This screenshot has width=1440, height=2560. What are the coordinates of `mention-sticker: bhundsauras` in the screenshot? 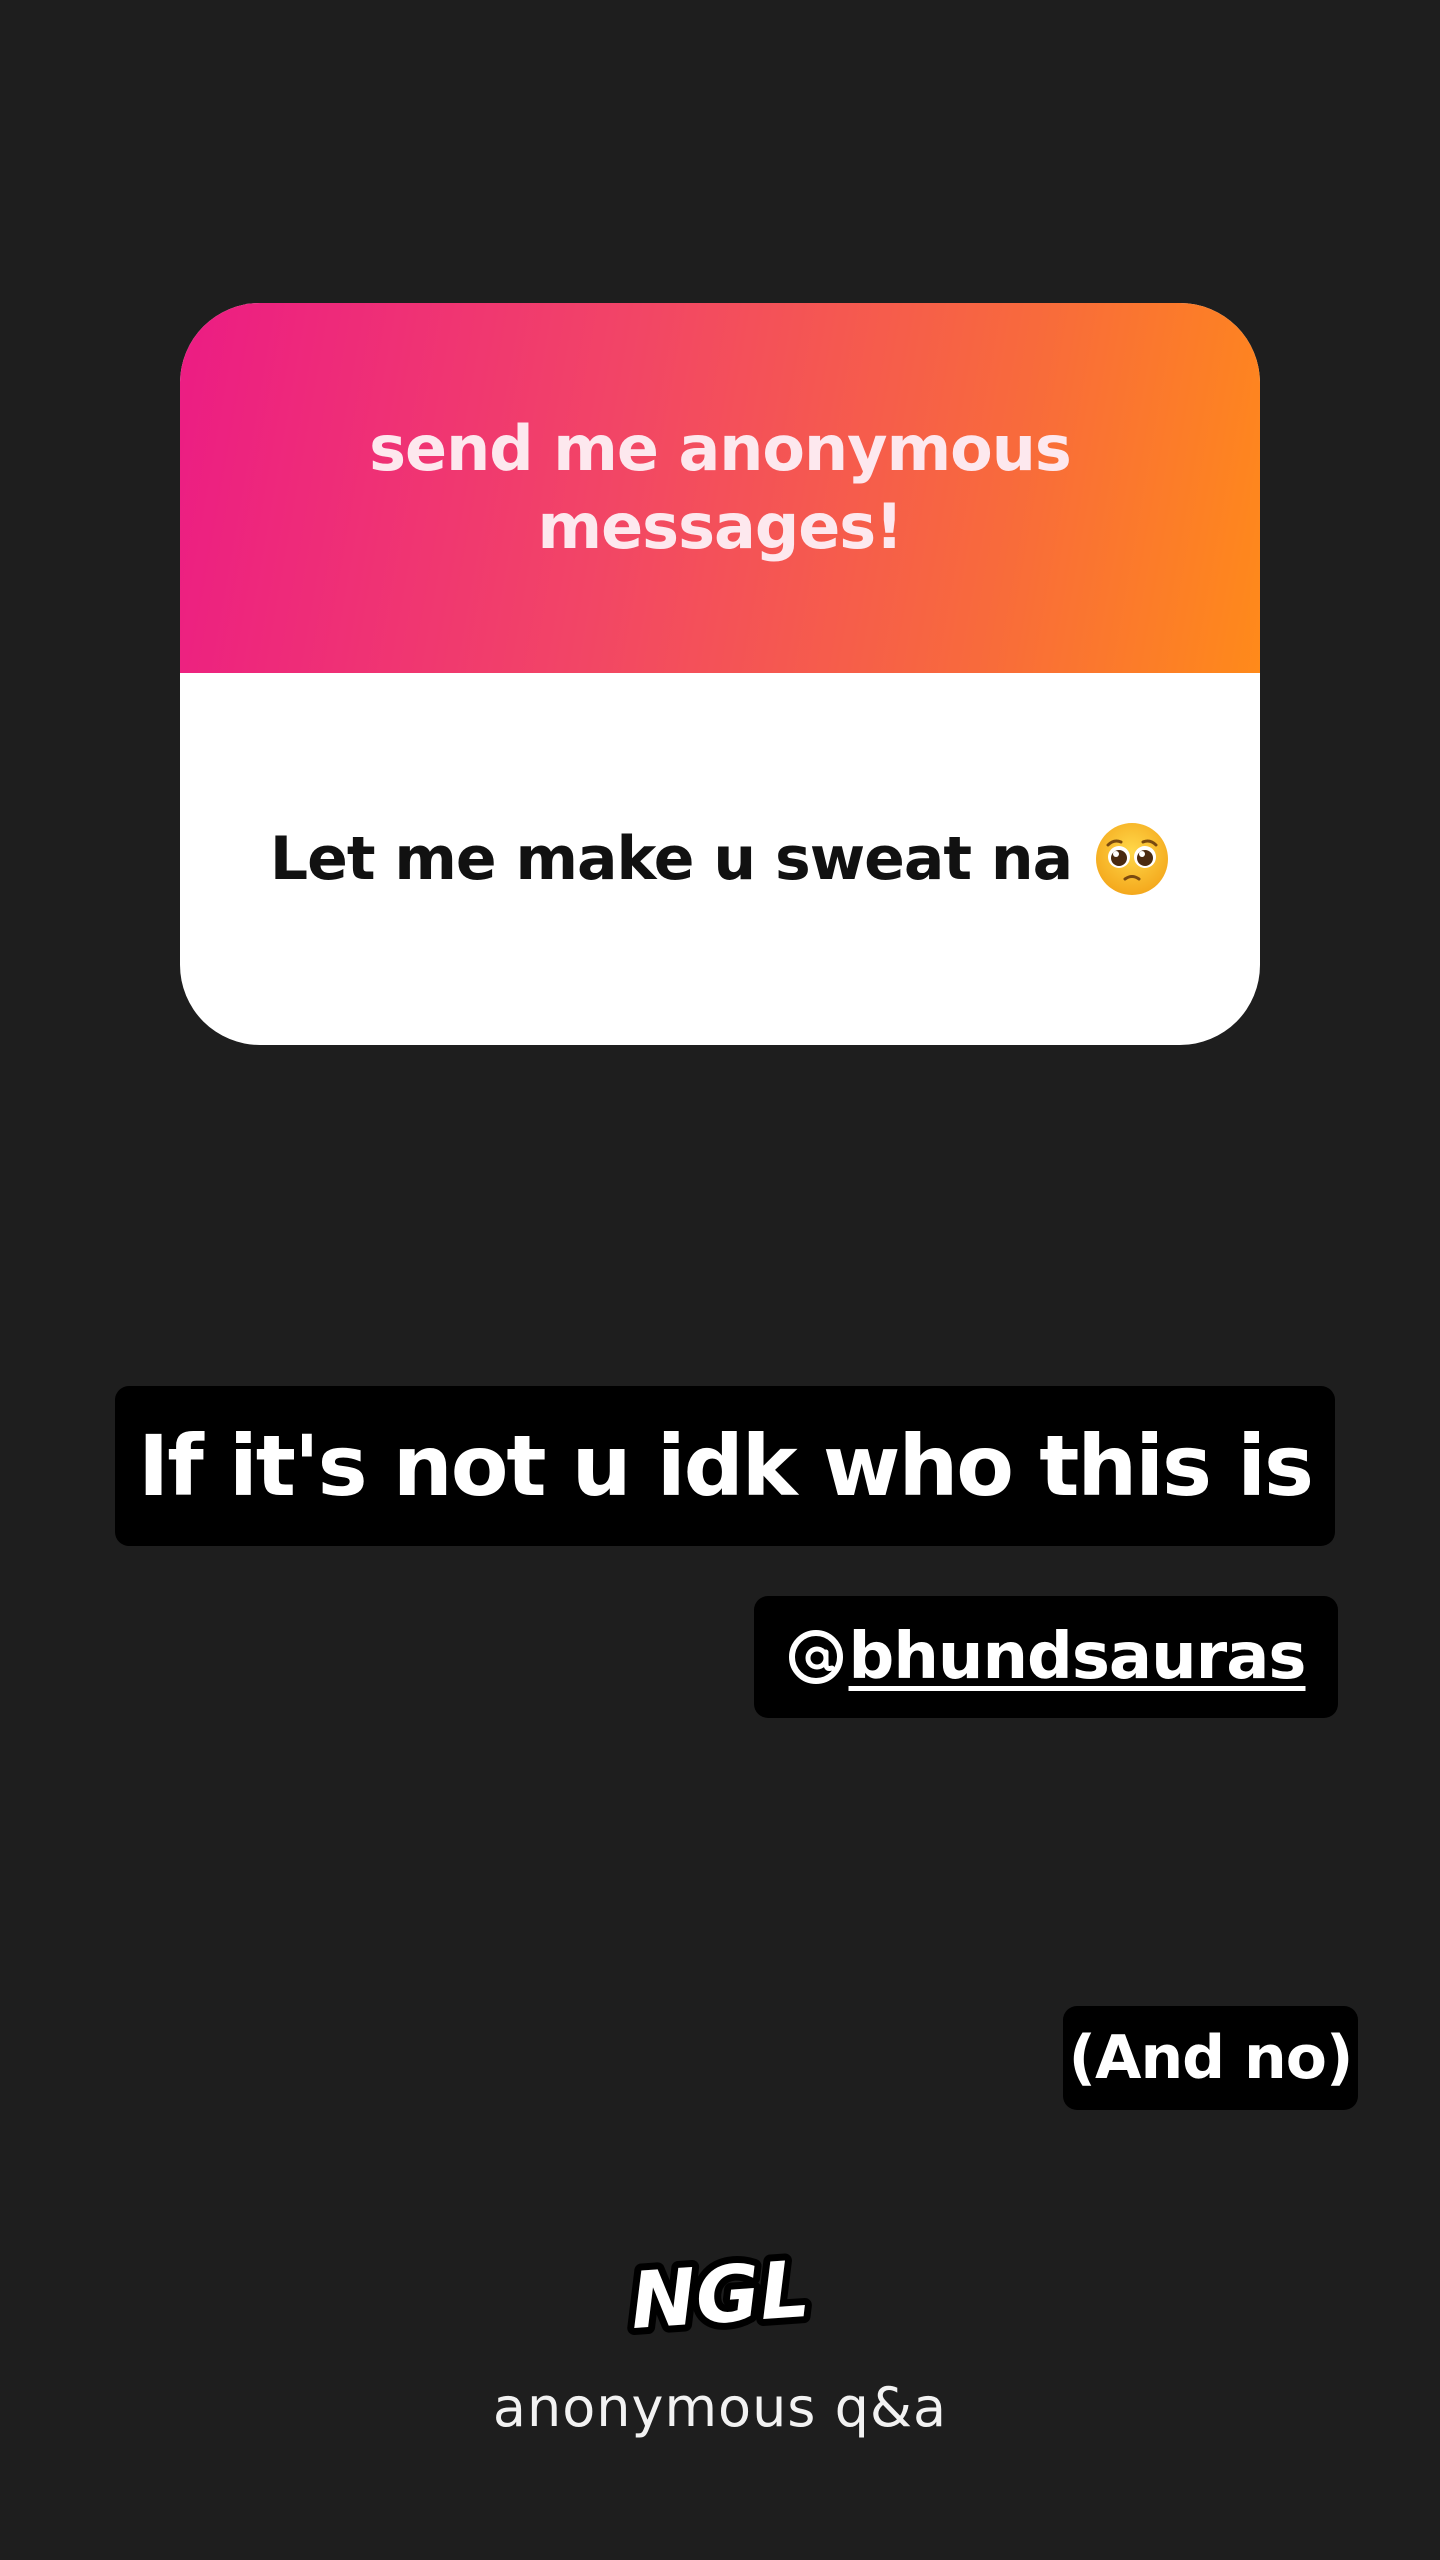 It's located at (1046, 1657).